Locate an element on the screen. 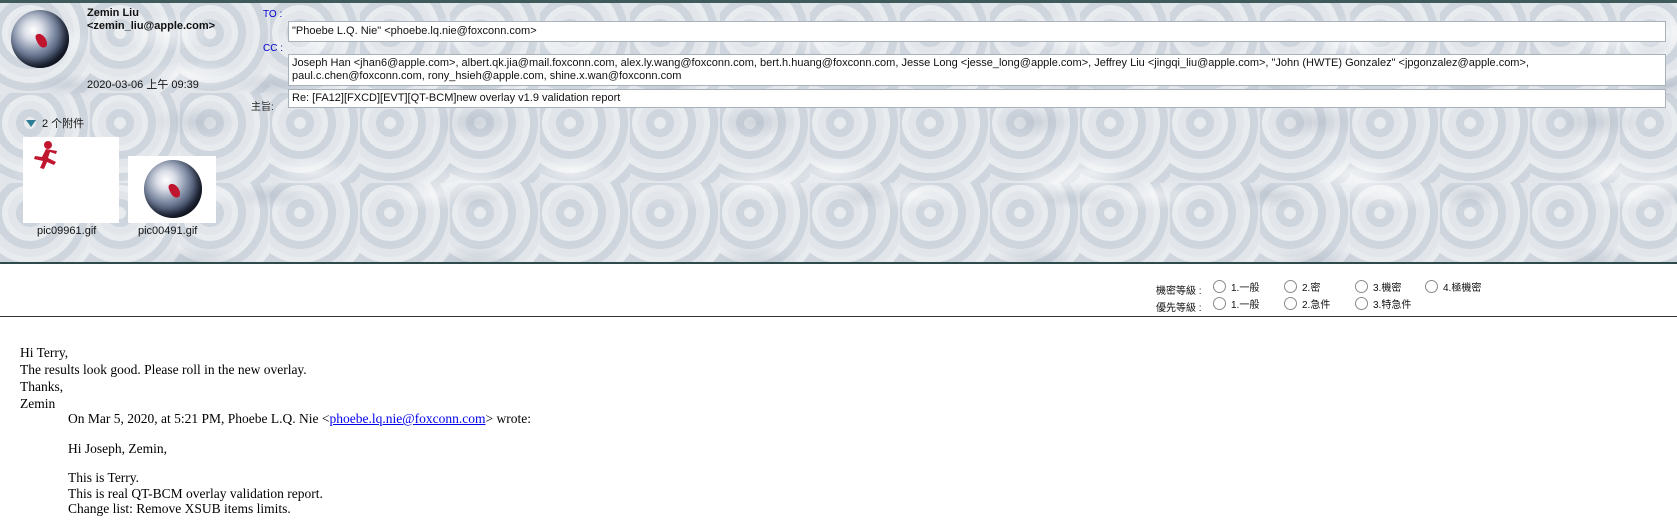 The height and width of the screenshot is (526, 1677). quote-email-link: phoebe.lq.nie@foxconn.com is located at coordinates (407, 418).